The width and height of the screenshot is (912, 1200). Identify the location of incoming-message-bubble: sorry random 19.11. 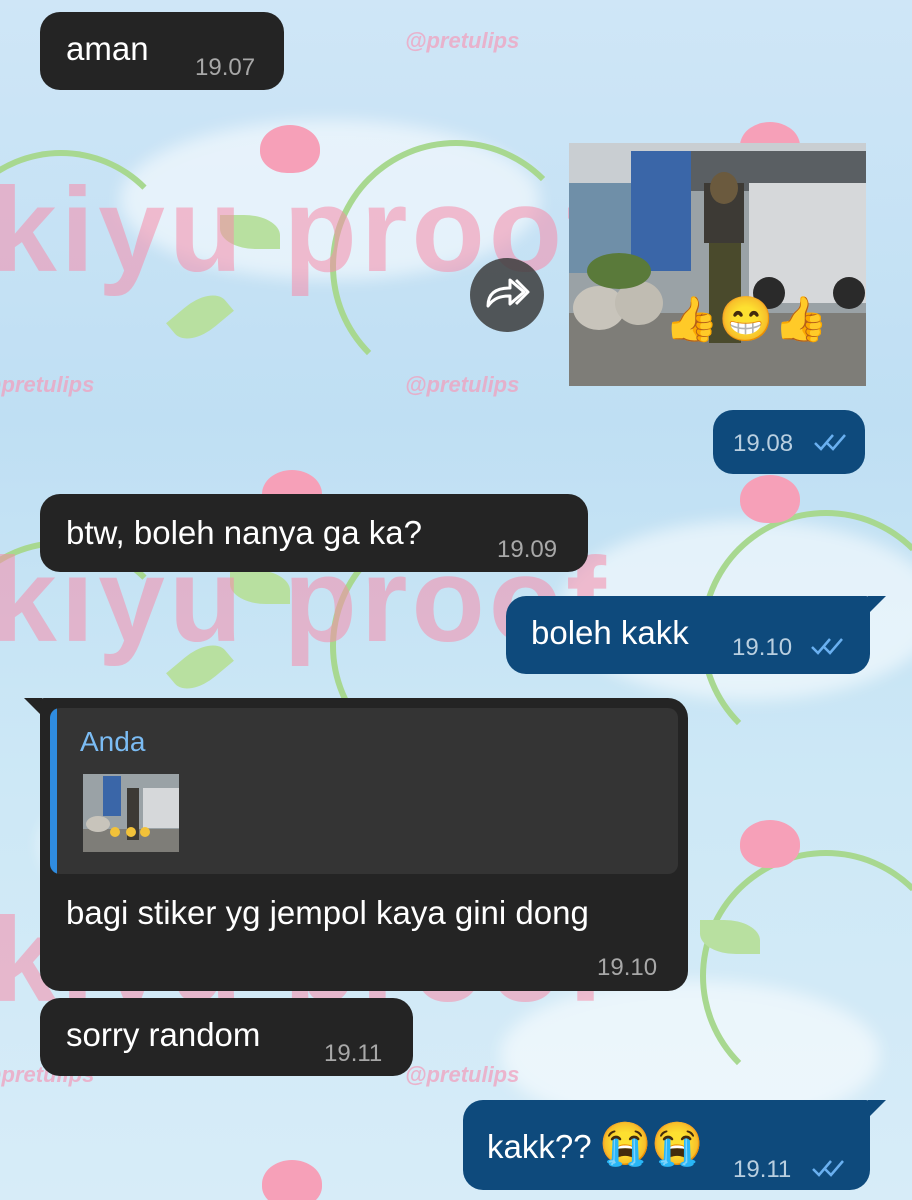
(226, 1037).